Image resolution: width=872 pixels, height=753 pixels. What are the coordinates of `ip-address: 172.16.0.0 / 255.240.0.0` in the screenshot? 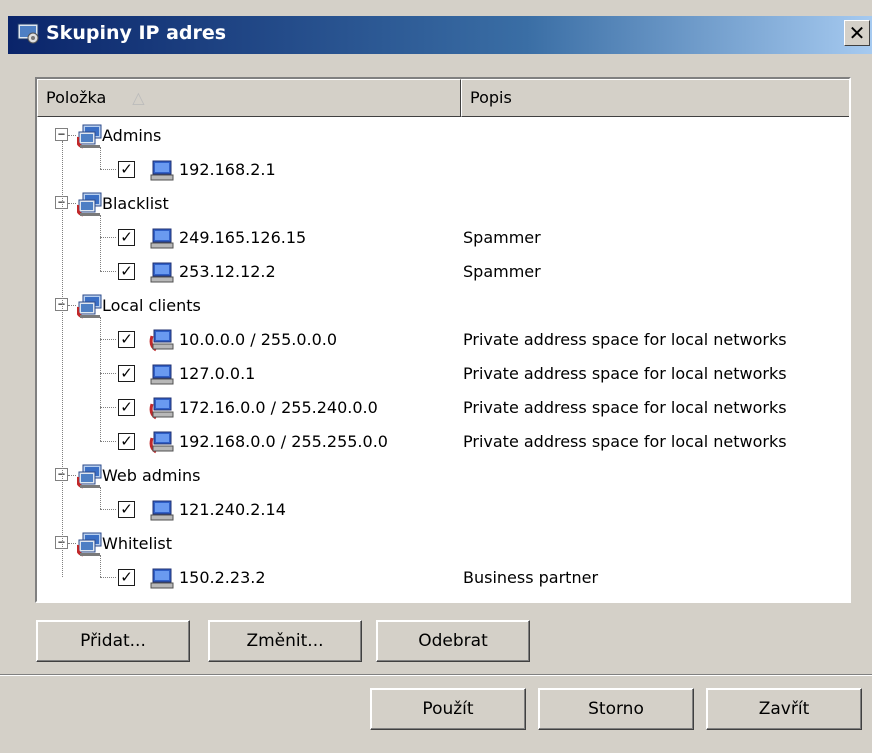 It's located at (278, 407).